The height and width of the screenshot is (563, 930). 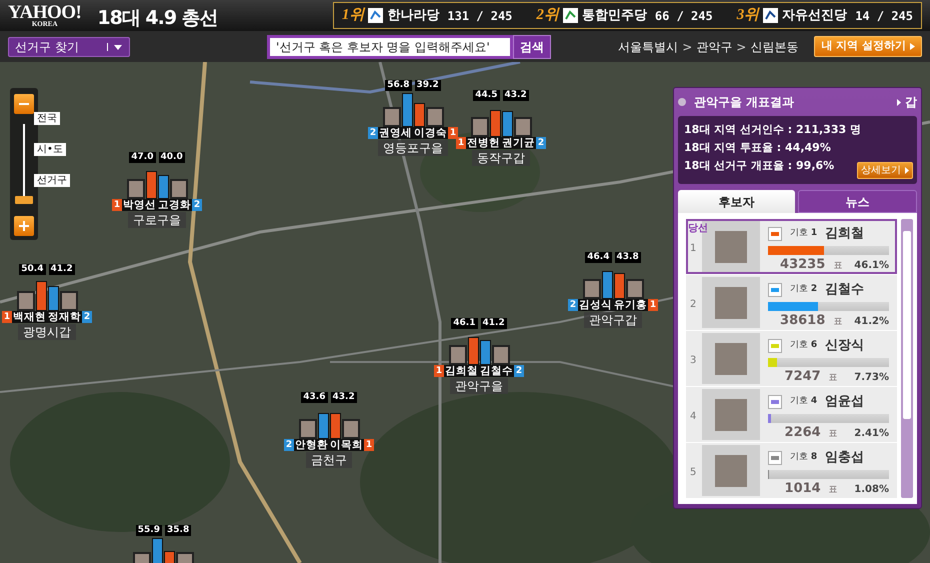 I want to click on vote-share-label: 47.0, so click(x=142, y=157).